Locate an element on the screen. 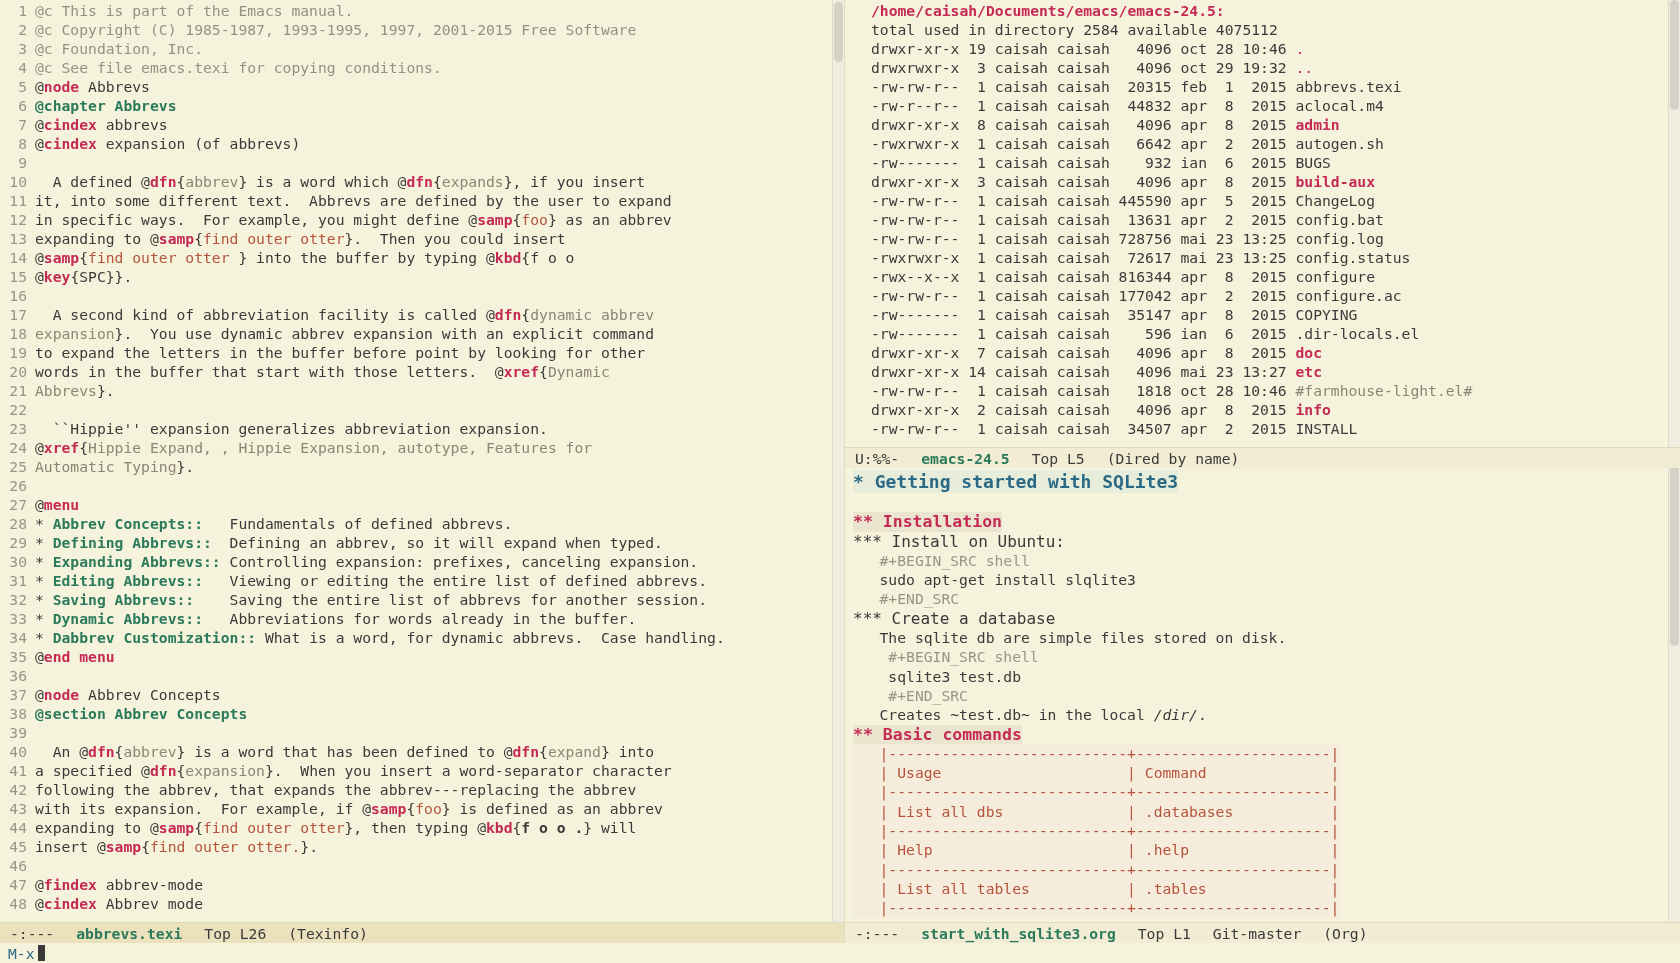 The height and width of the screenshot is (963, 1680). code-line: * Defining Abbrevs:: Defining an abbrev, so it will expand when typed. is located at coordinates (349, 542).